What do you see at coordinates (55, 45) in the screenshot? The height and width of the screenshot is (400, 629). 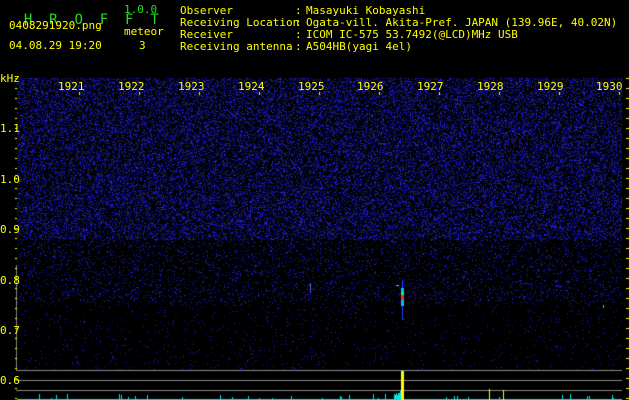 I see `file-datetime: 04.08.29 19:20` at bounding box center [55, 45].